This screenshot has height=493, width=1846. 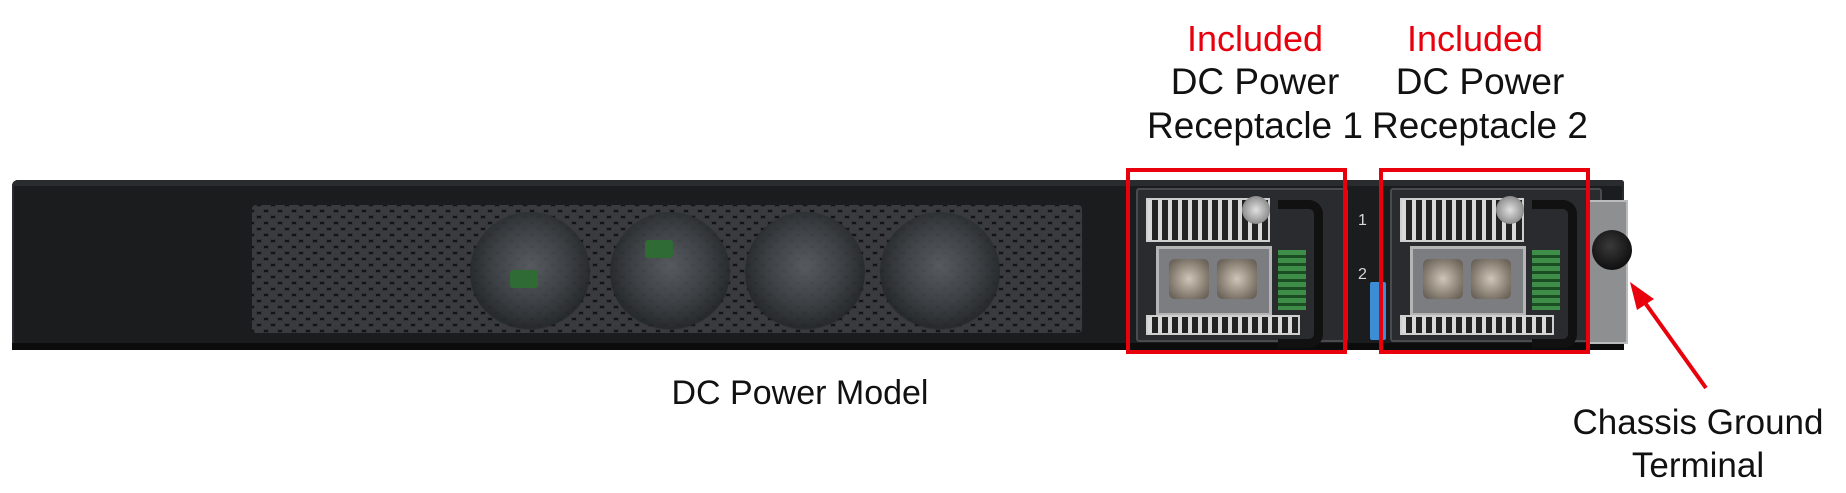 I want to click on receptacle-2-highlight-box, so click(x=1484, y=261).